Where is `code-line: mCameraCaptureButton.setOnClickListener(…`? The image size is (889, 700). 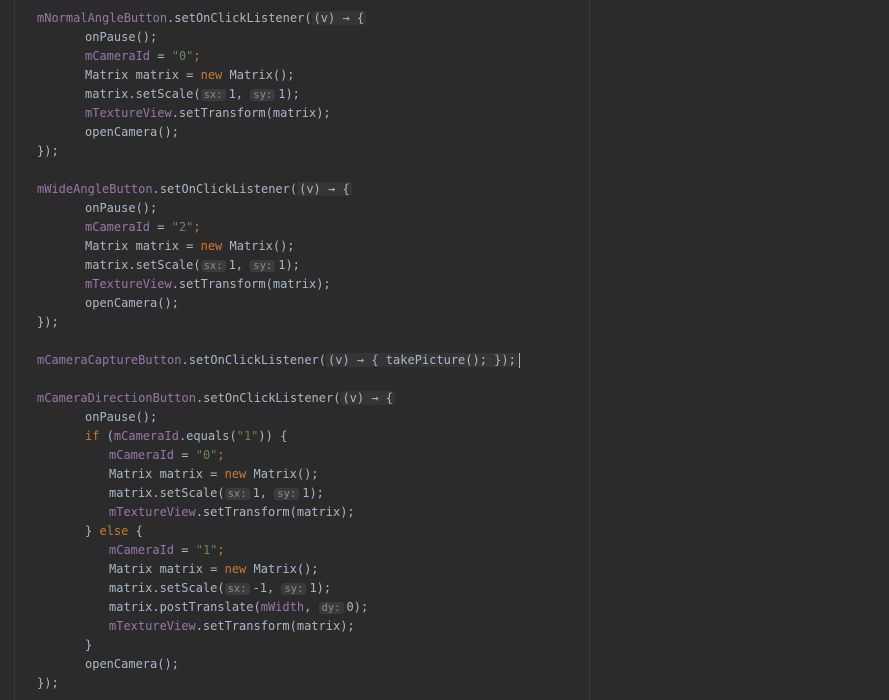
code-line: mCameraCaptureButton.setOnClickListener(… is located at coordinates (444, 360).